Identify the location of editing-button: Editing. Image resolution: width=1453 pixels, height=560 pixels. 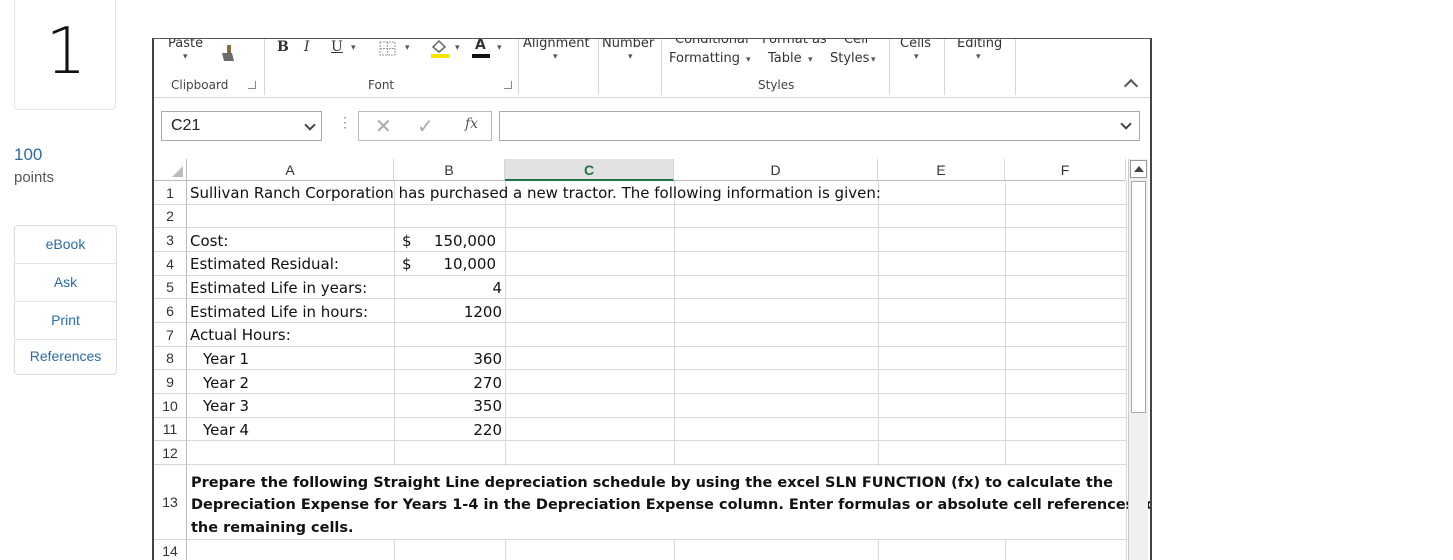
(979, 45).